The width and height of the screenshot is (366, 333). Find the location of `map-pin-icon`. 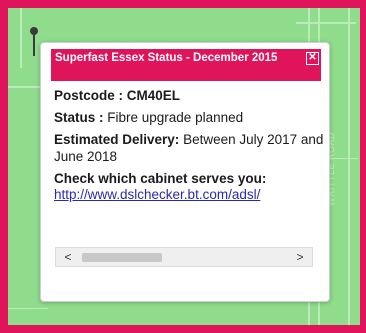

map-pin-icon is located at coordinates (34, 41).